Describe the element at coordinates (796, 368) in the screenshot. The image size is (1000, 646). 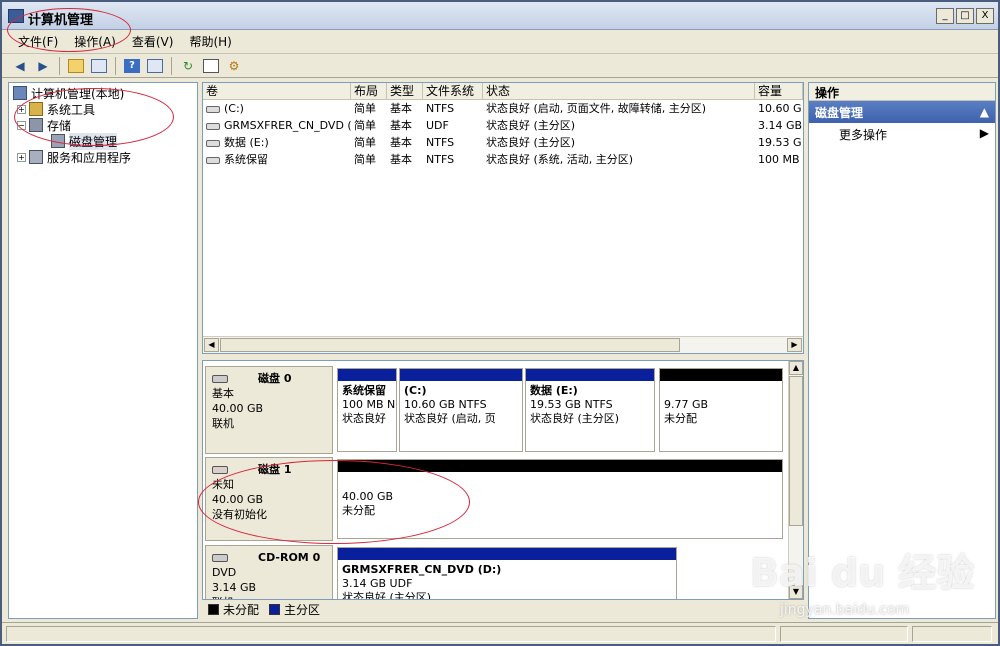
I see `scroll-up-icon: ▲` at that location.